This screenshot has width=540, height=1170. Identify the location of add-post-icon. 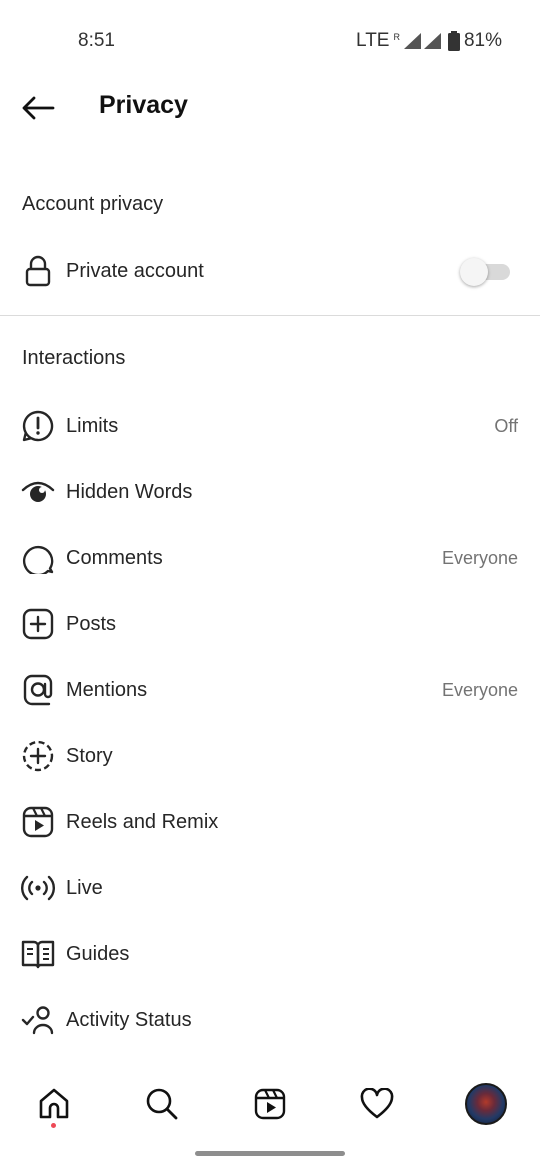
(38, 624).